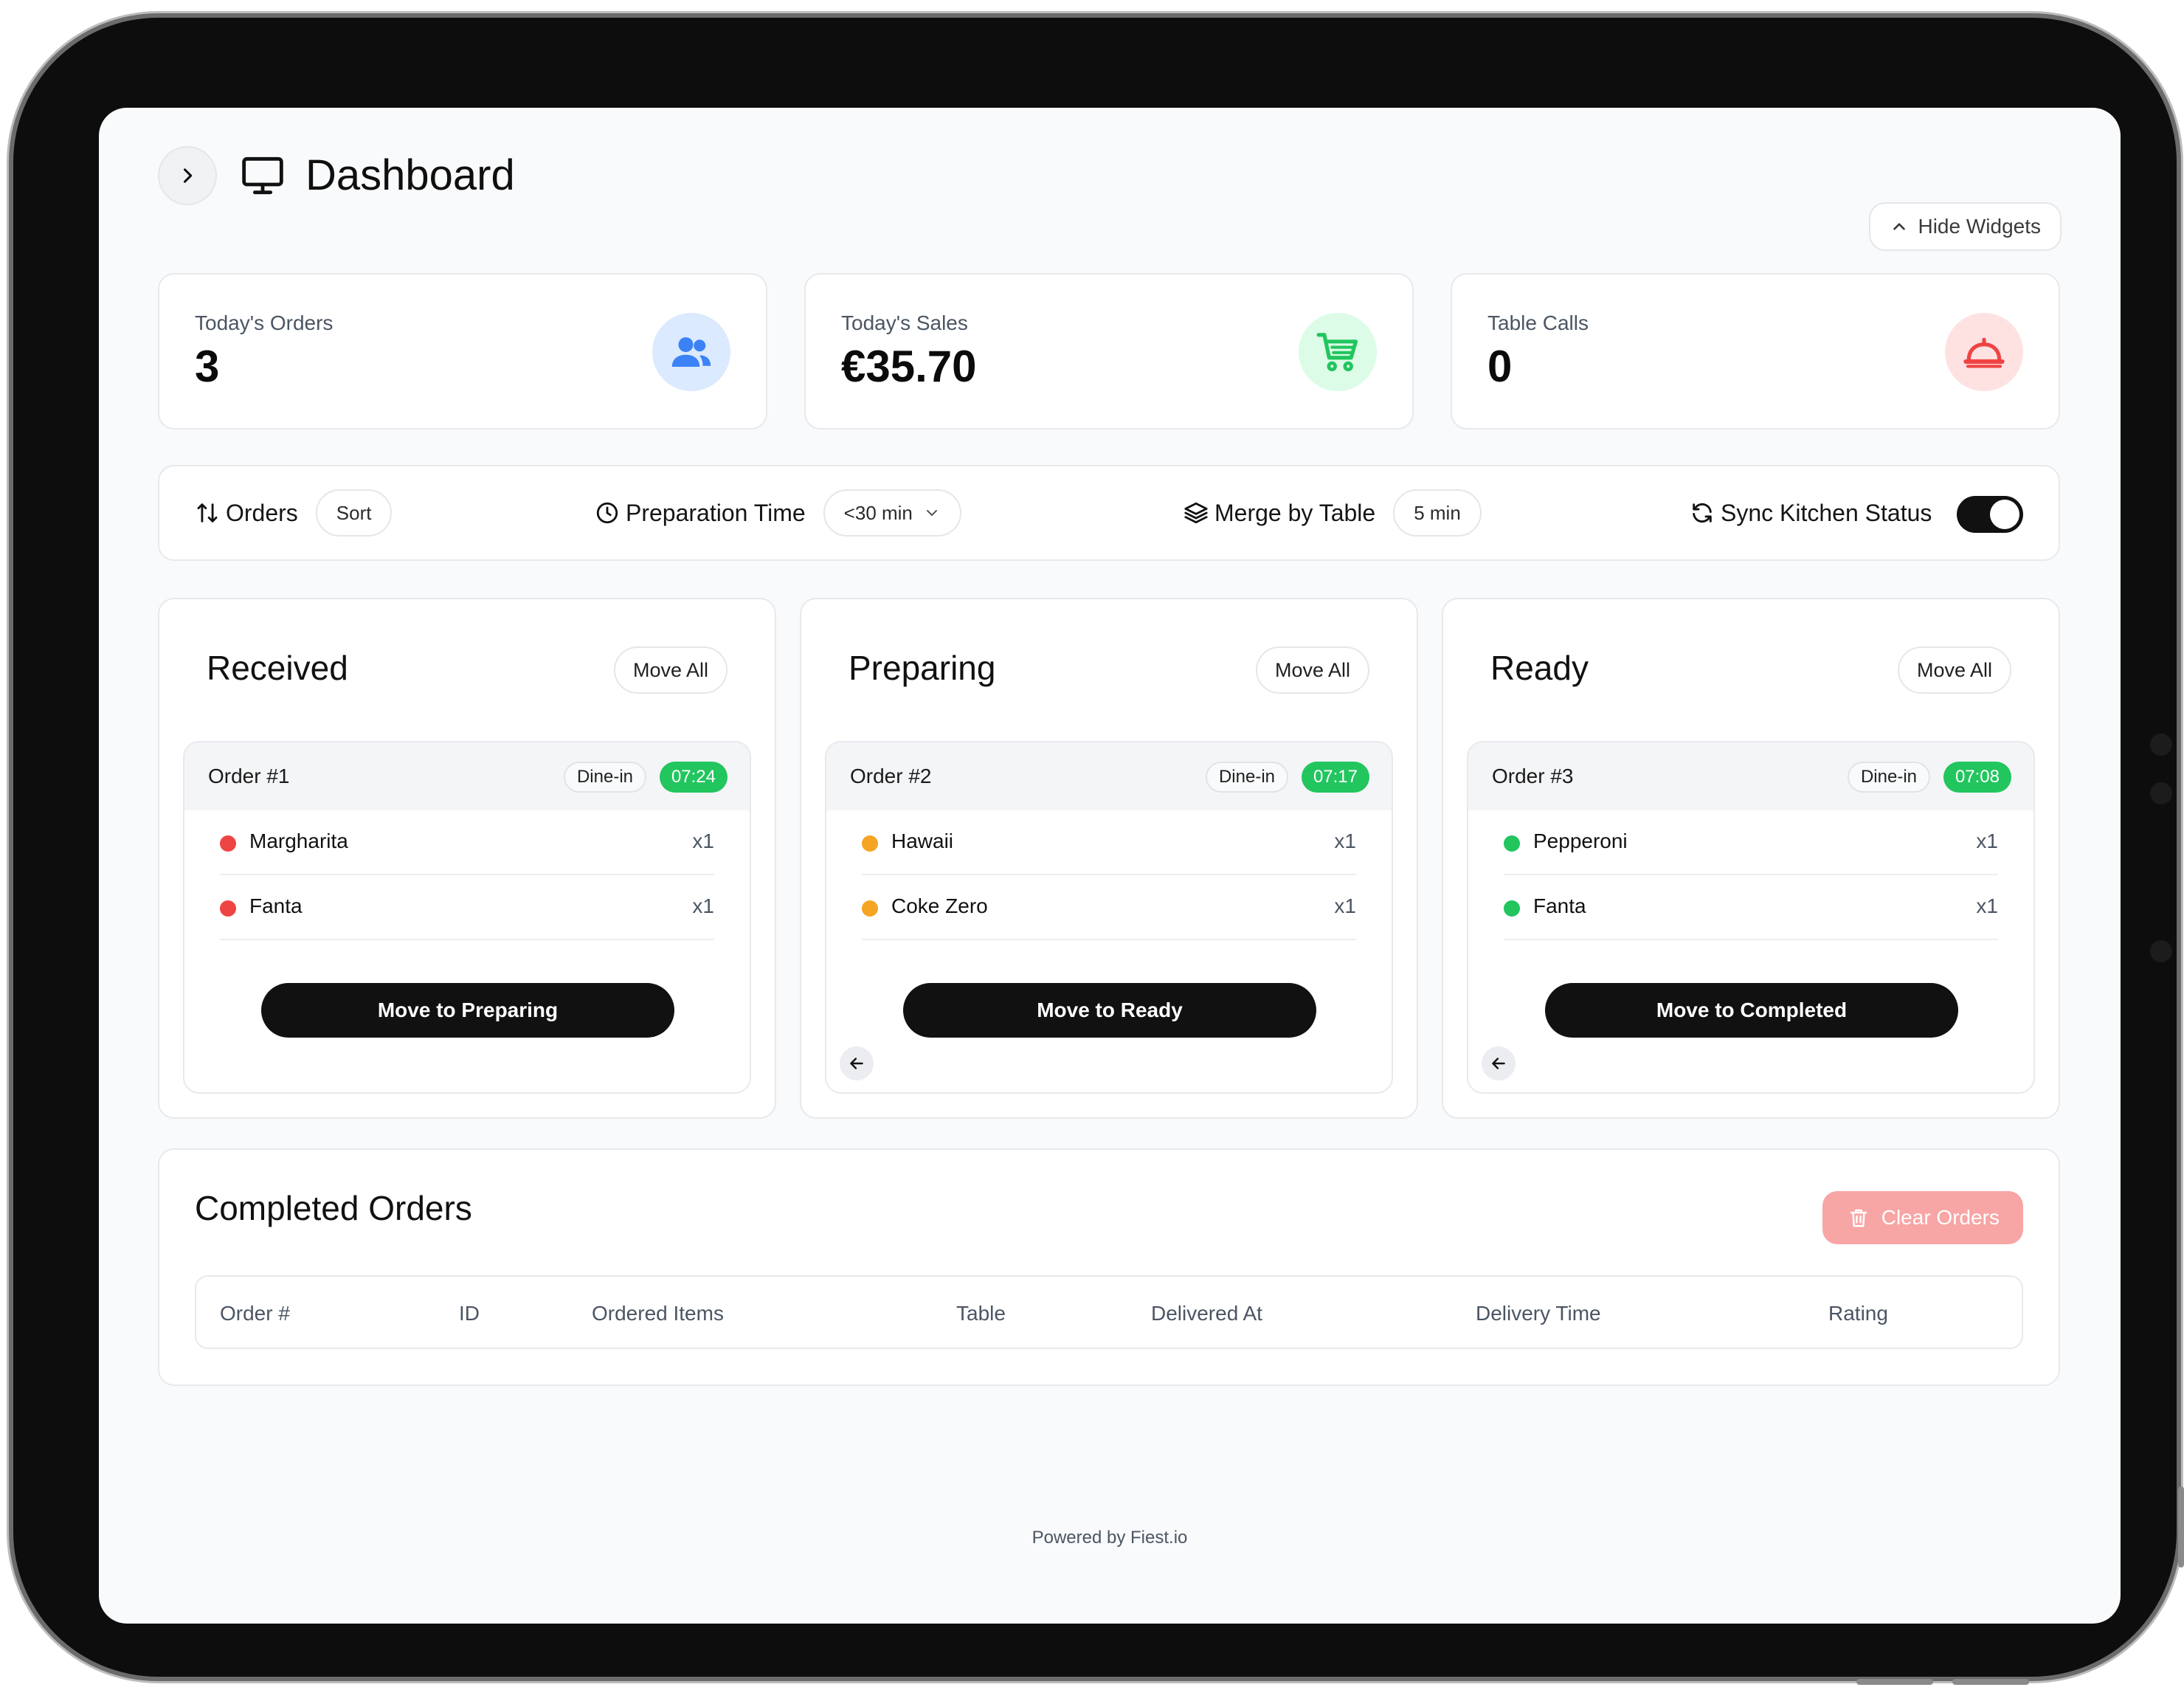 This screenshot has height=1690, width=2184. I want to click on column-header-order-number: Order #, so click(255, 1314).